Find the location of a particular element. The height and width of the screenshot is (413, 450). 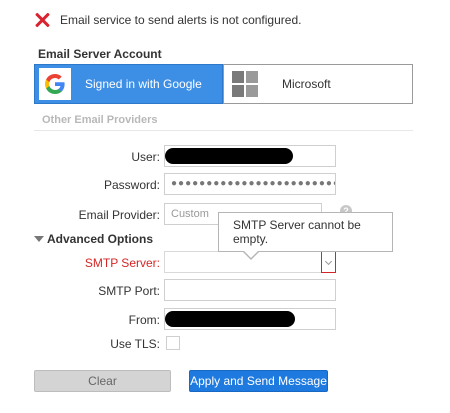

from-input is located at coordinates (250, 319).